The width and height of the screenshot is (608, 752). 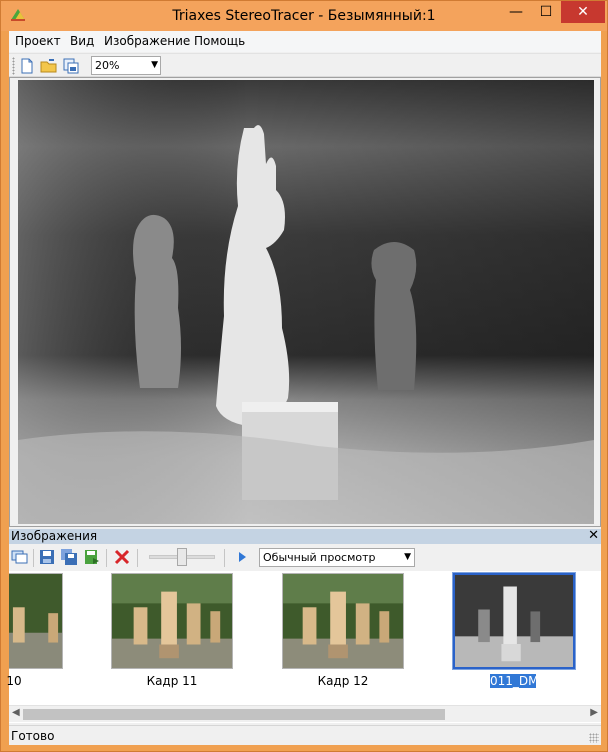 What do you see at coordinates (242, 557) in the screenshot?
I see `play-icon` at bounding box center [242, 557].